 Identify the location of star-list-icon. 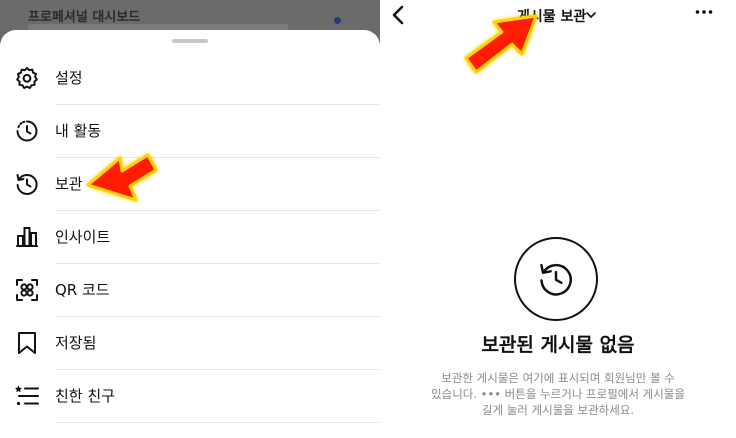
(27, 395).